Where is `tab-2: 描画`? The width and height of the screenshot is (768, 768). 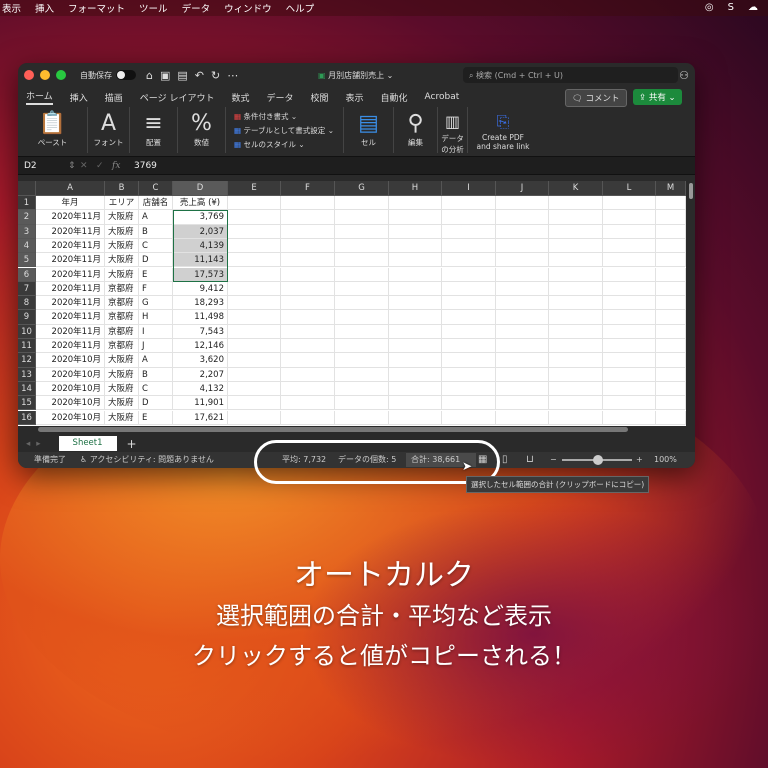
tab-2: 描画 is located at coordinates (114, 97).